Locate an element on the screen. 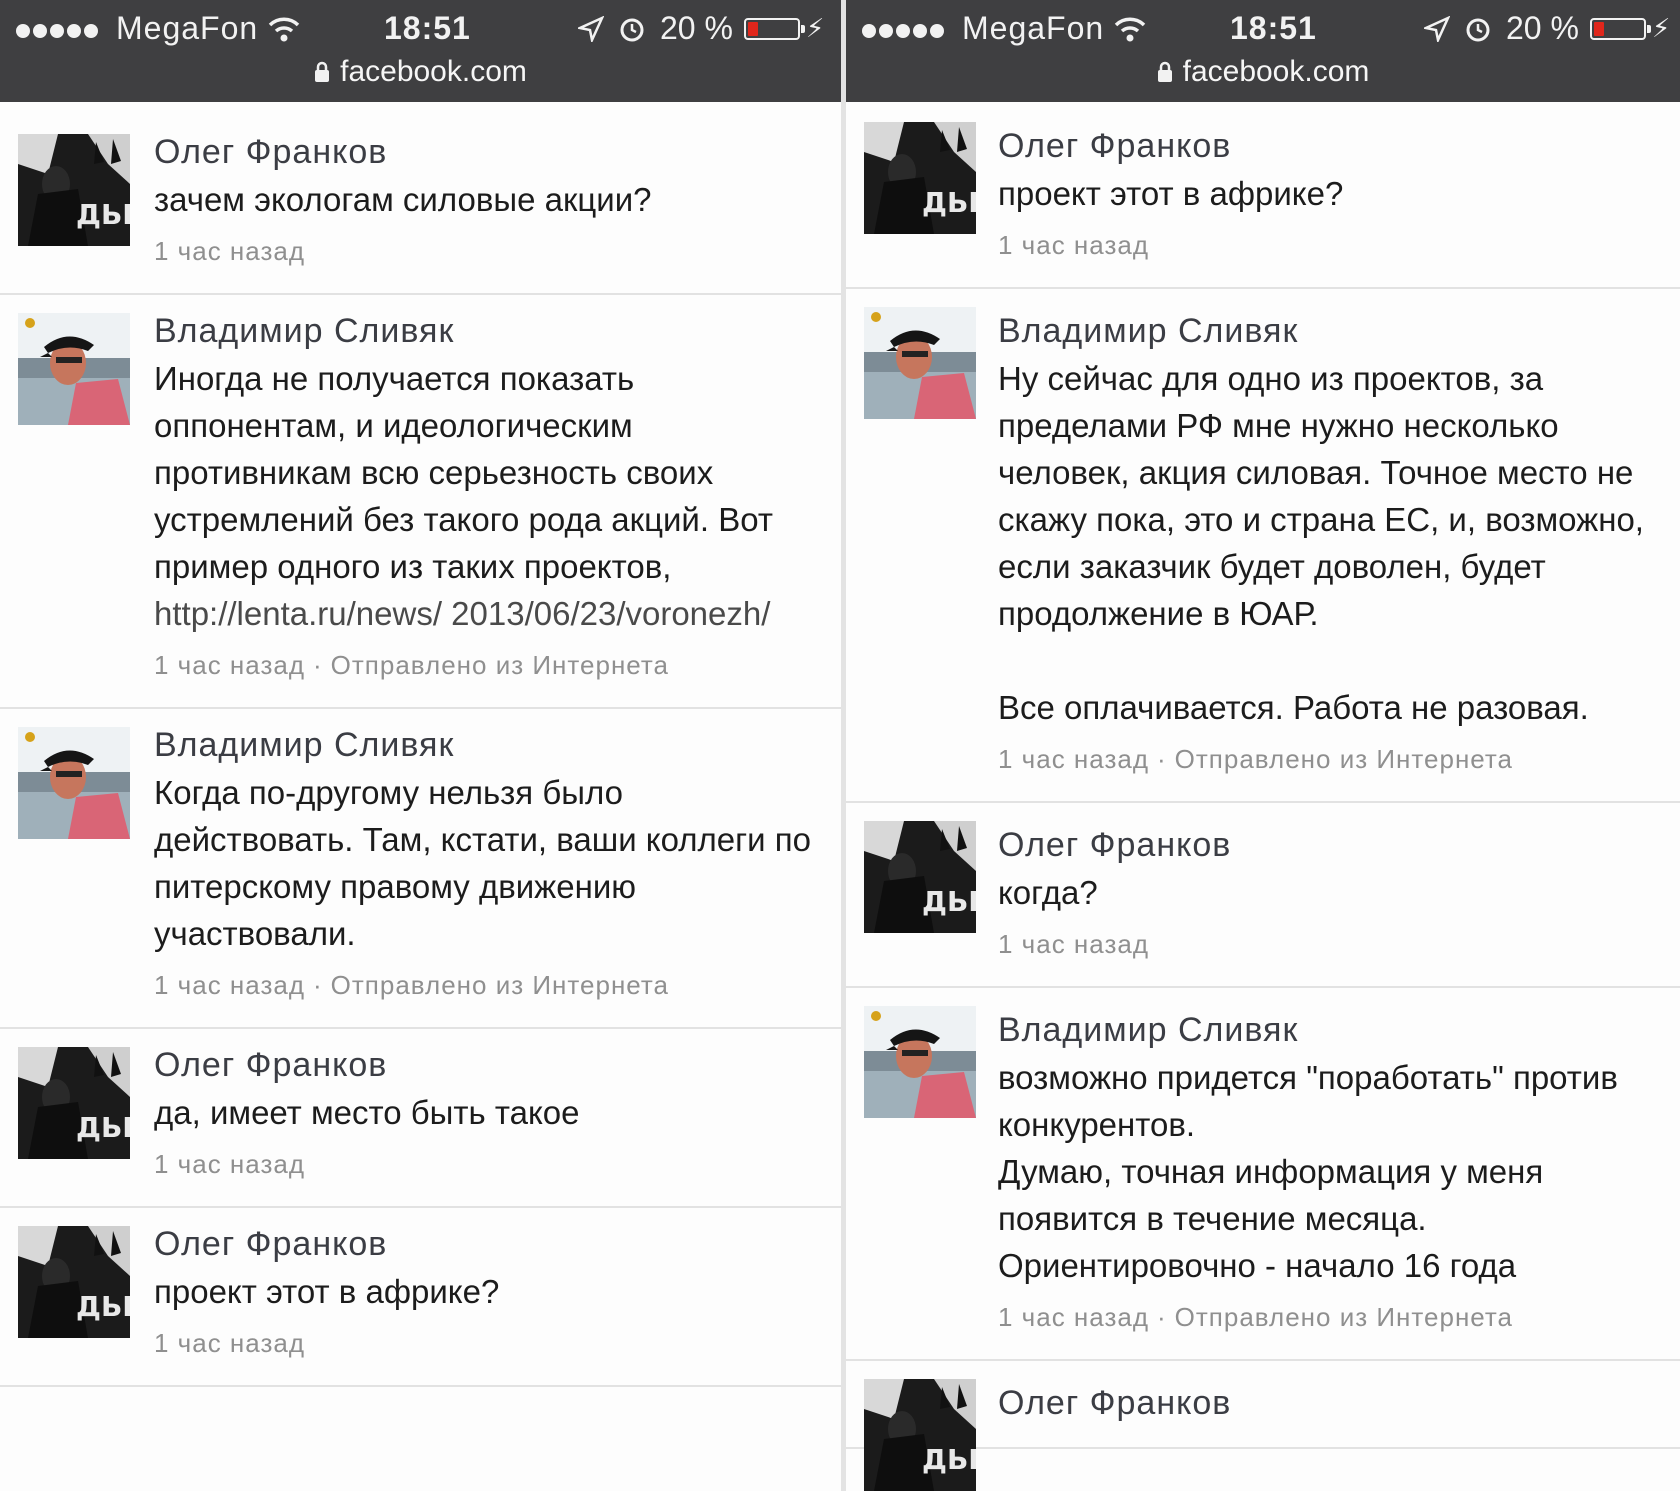  comment-item: ДЬЕ Олег Франков когда? 1 час назад is located at coordinates (1263, 895).